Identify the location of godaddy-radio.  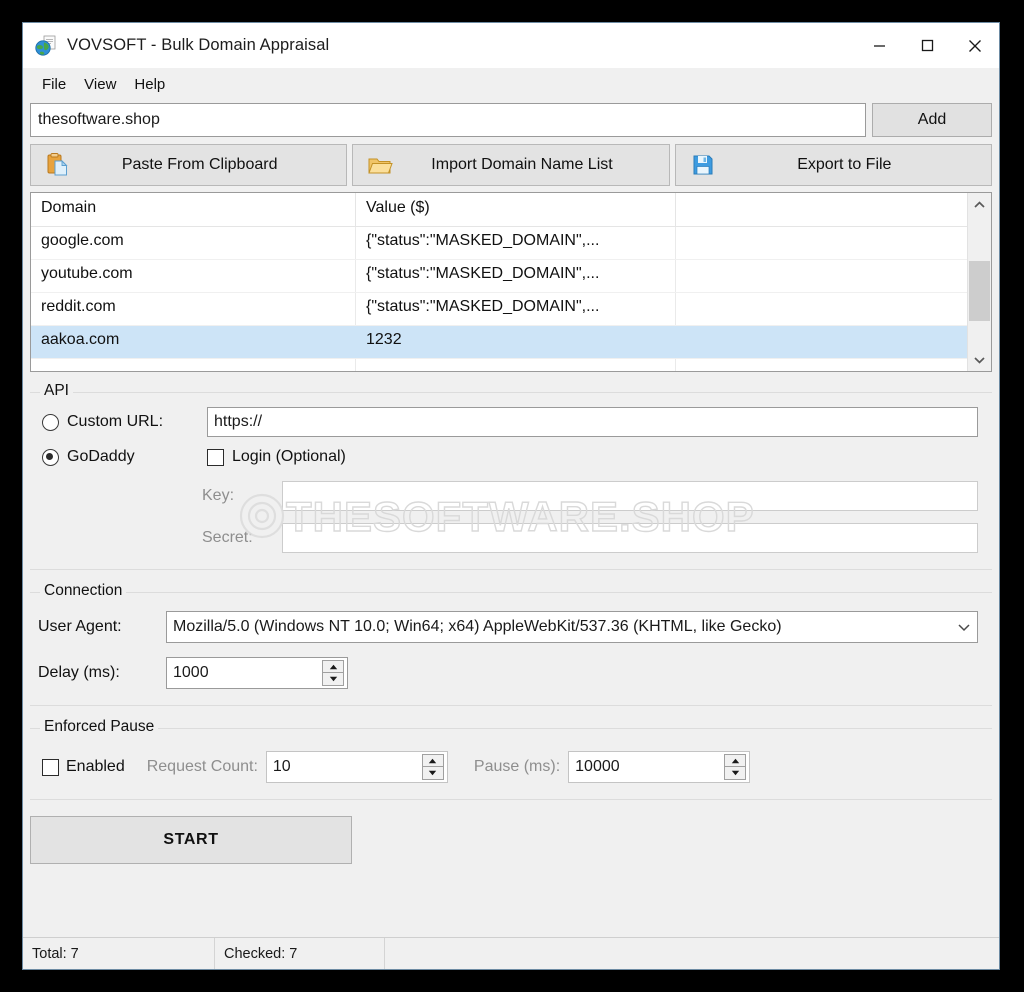
(50, 457).